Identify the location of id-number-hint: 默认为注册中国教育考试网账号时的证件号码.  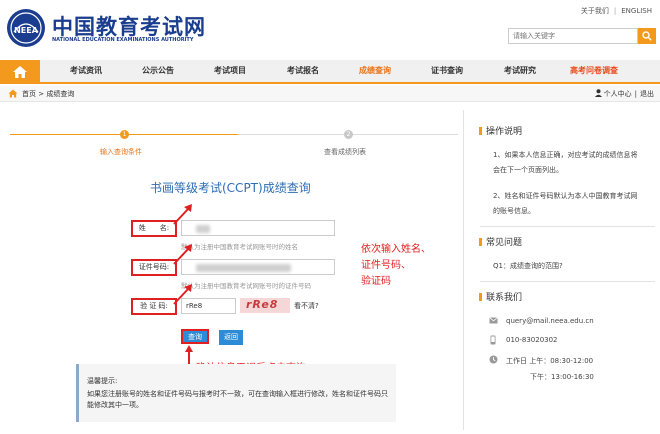
(246, 286).